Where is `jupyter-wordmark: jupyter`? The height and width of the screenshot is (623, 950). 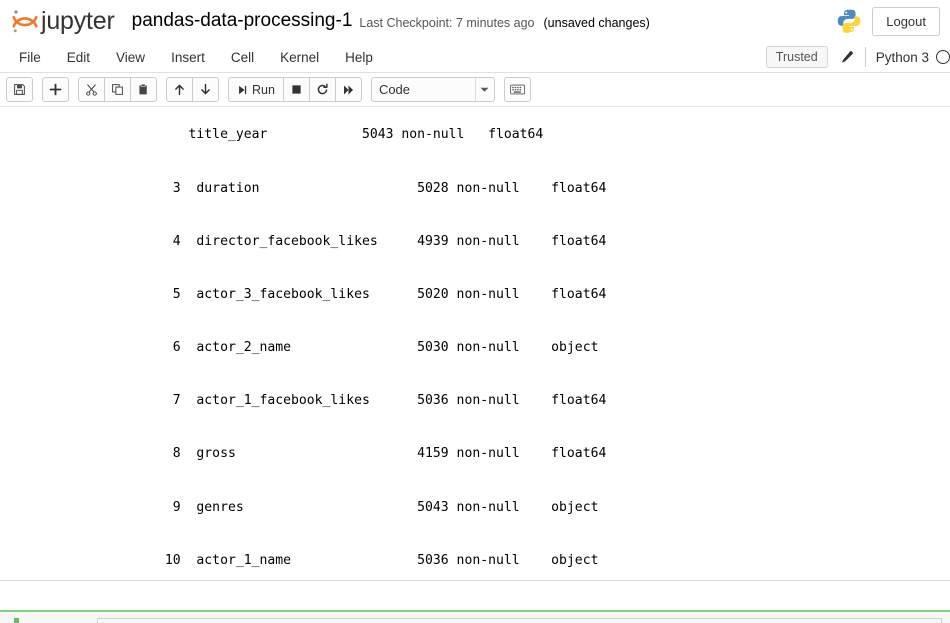
jupyter-wordmark: jupyter is located at coordinates (78, 20).